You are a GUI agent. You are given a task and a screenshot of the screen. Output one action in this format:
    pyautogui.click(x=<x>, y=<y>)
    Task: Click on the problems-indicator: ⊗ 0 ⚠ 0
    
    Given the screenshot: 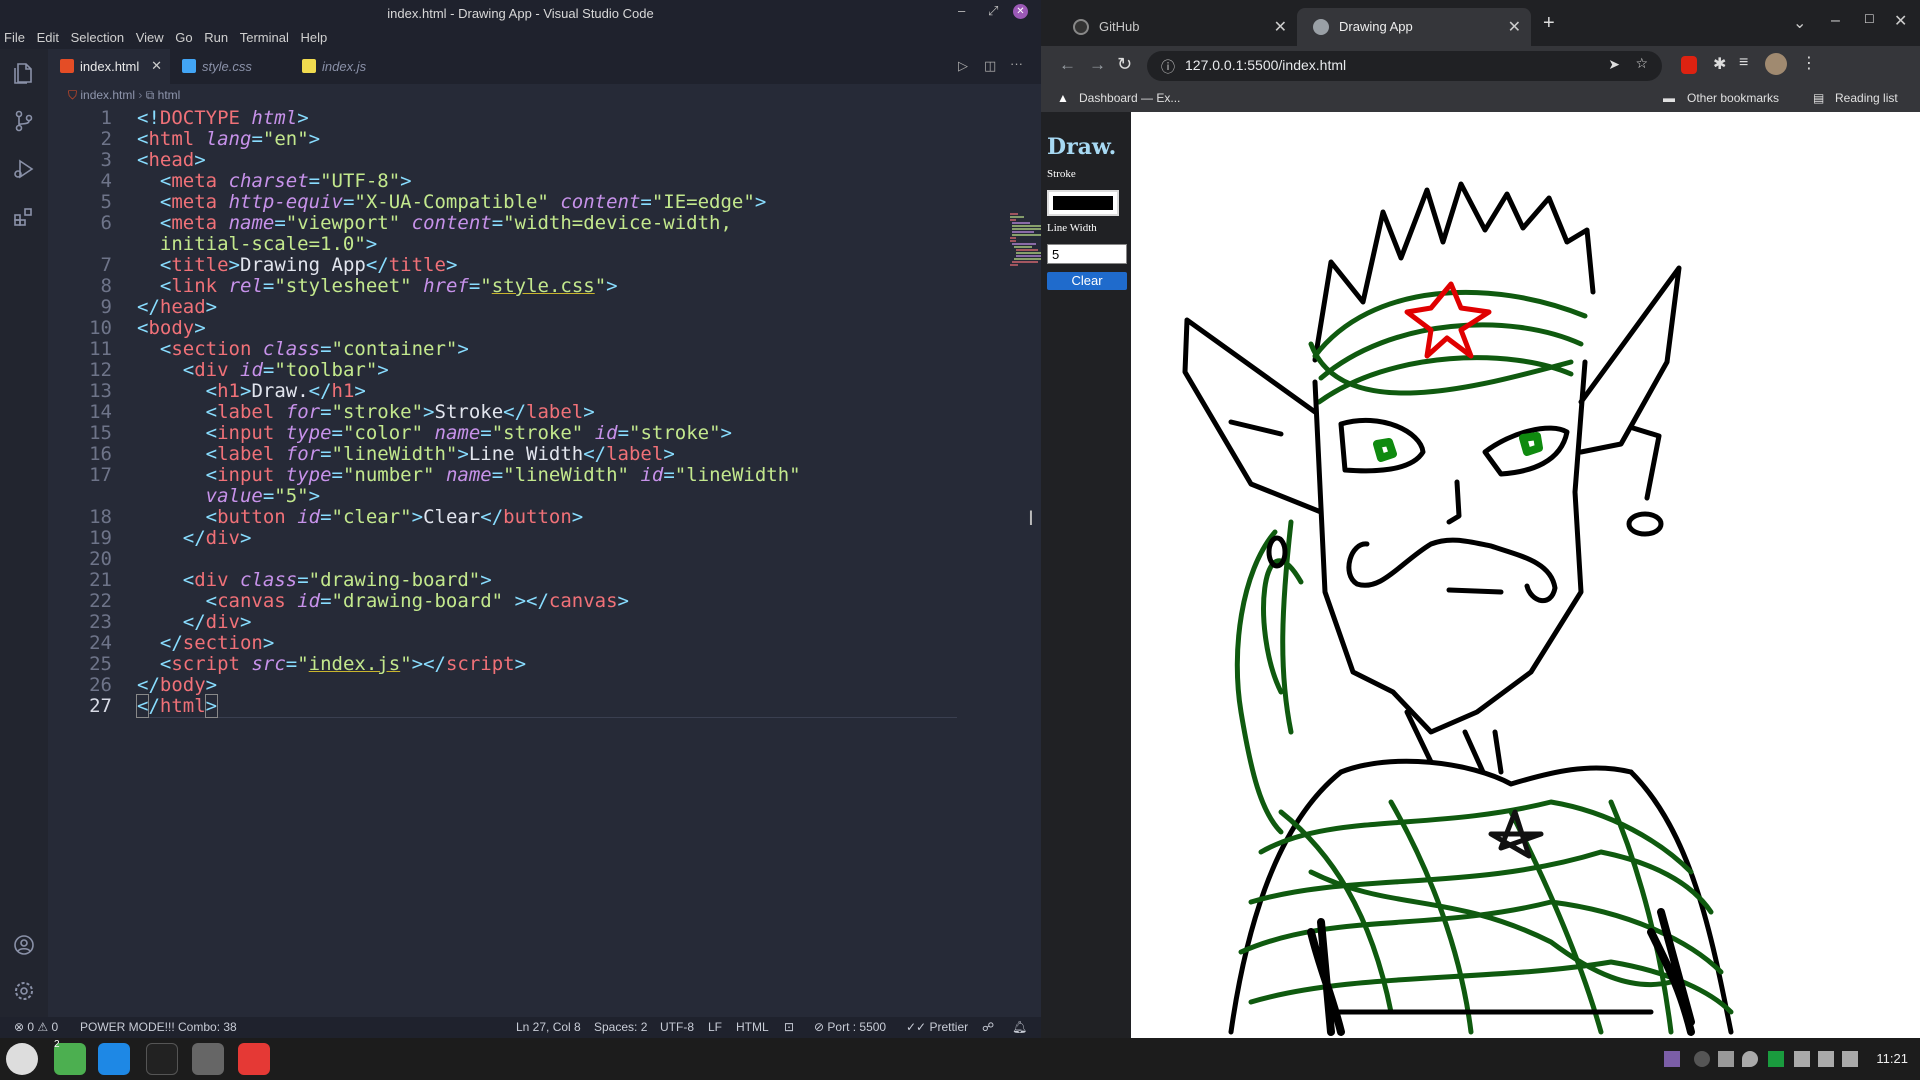 What is the action you would take?
    pyautogui.click(x=36, y=1027)
    